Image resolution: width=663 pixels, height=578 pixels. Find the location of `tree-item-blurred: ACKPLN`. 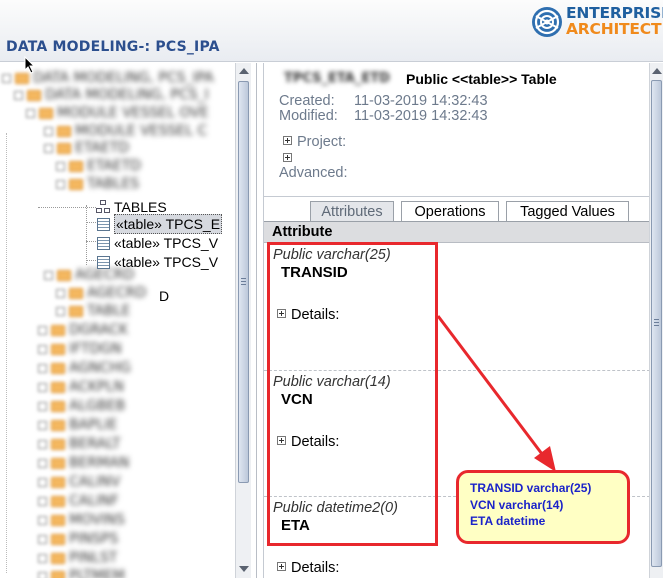

tree-item-blurred: ACKPLN is located at coordinates (81, 387).